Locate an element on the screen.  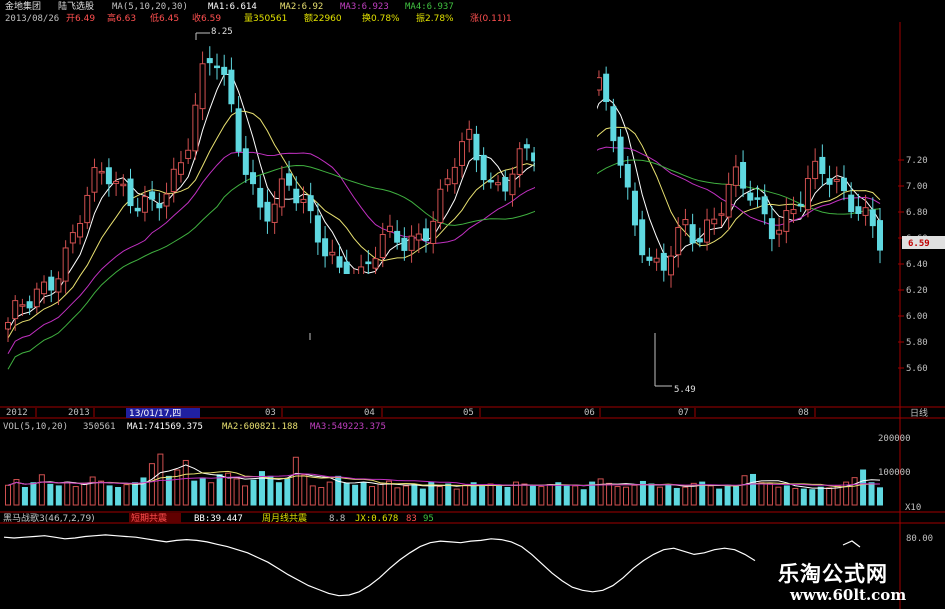
close-price: 收6.59 is located at coordinates (206, 18).